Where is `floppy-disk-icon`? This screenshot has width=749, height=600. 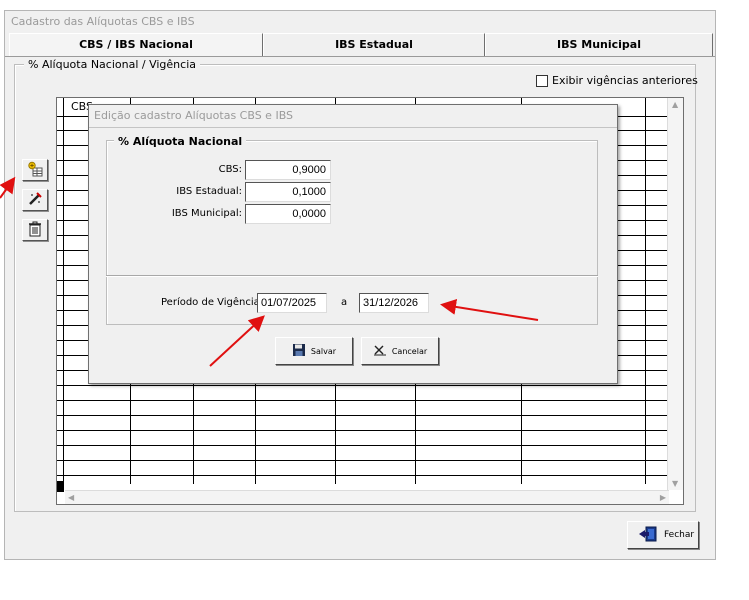
floppy-disk-icon is located at coordinates (299, 351).